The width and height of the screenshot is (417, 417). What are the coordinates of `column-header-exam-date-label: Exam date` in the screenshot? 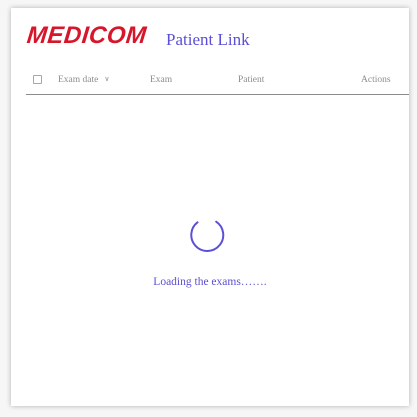 It's located at (78, 80).